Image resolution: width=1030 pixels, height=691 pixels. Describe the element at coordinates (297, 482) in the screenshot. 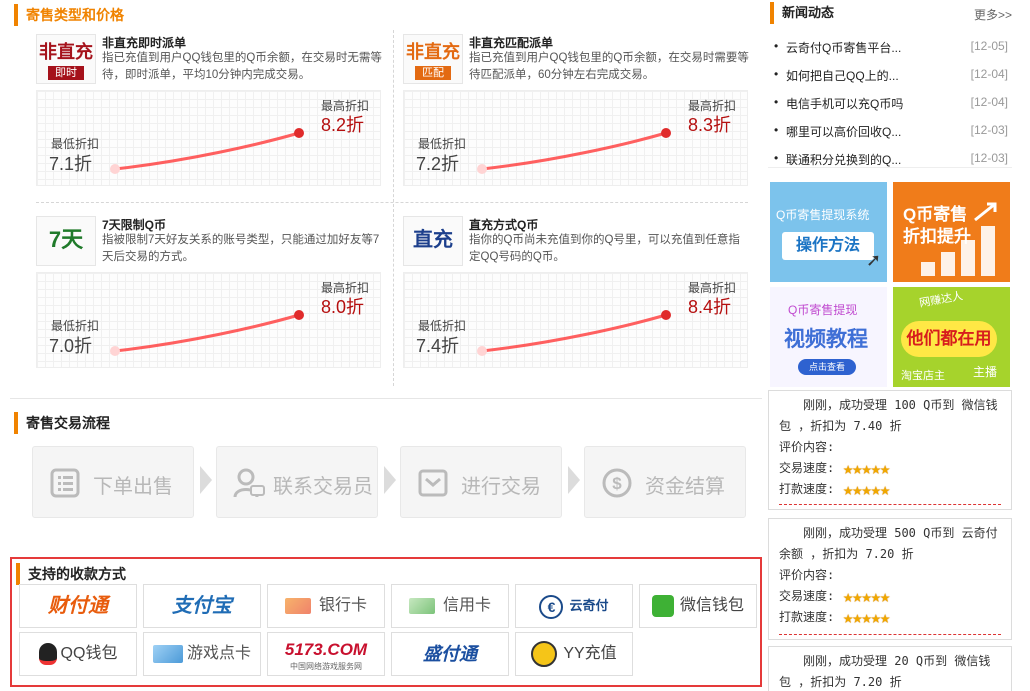

I see `step-contact-agent: 联系交易员` at that location.